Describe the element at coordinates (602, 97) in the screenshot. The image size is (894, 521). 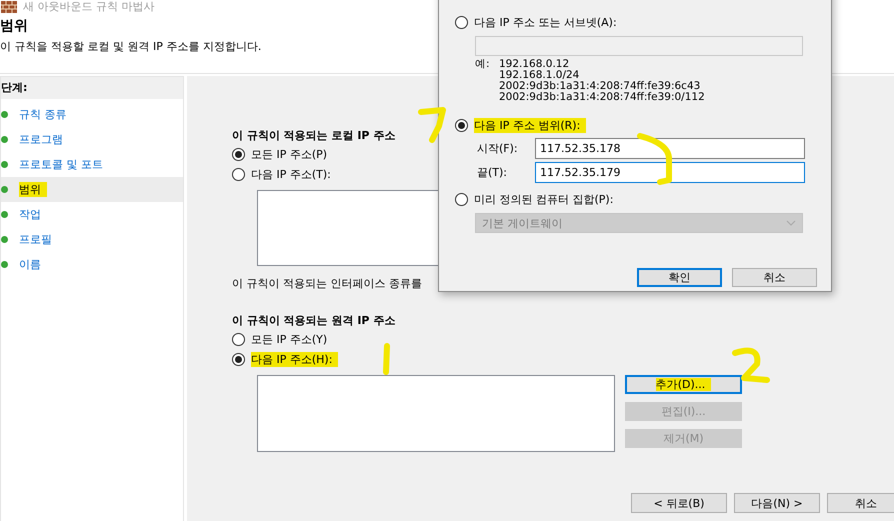
I see `example-address: 2002:9d3b:1a31:4:208:74ff:fe39:0/112` at that location.